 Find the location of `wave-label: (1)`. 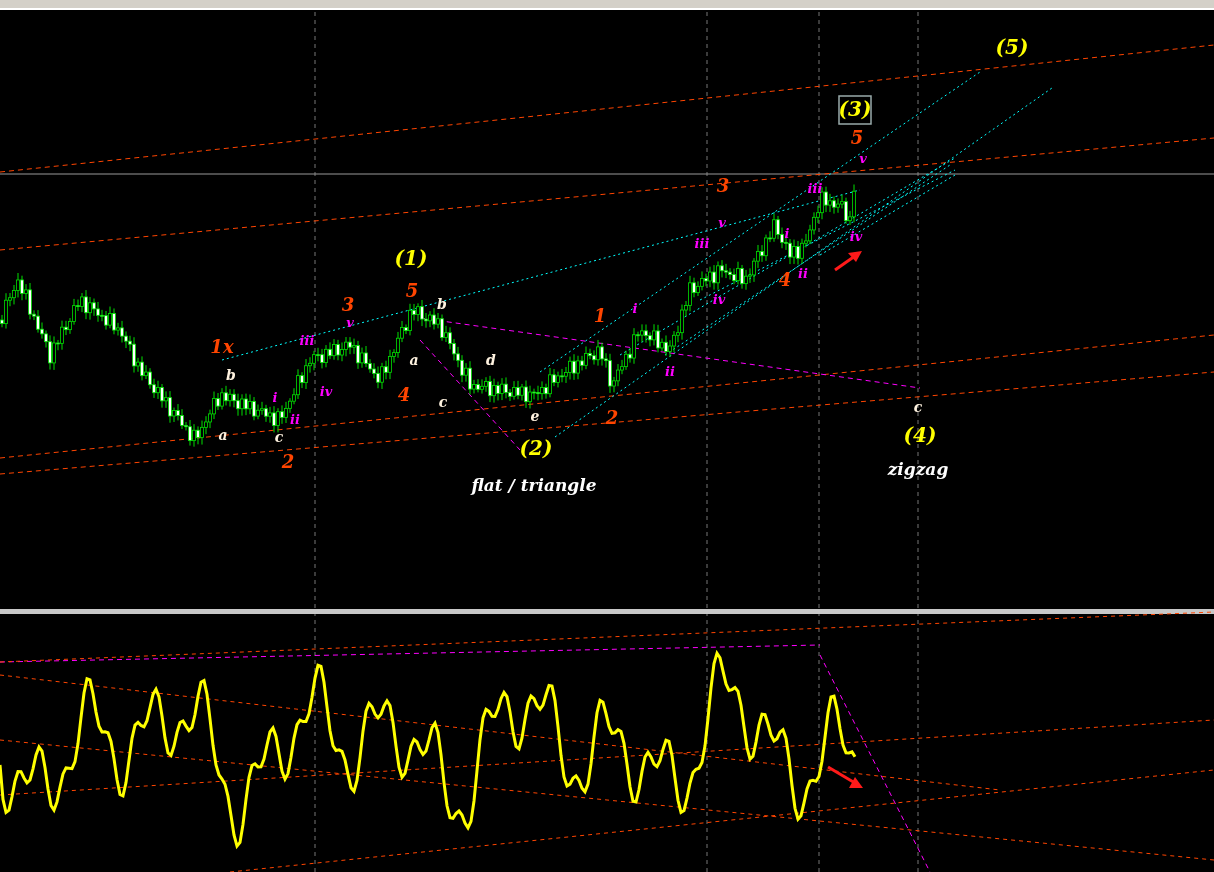

wave-label: (1) is located at coordinates (411, 258).